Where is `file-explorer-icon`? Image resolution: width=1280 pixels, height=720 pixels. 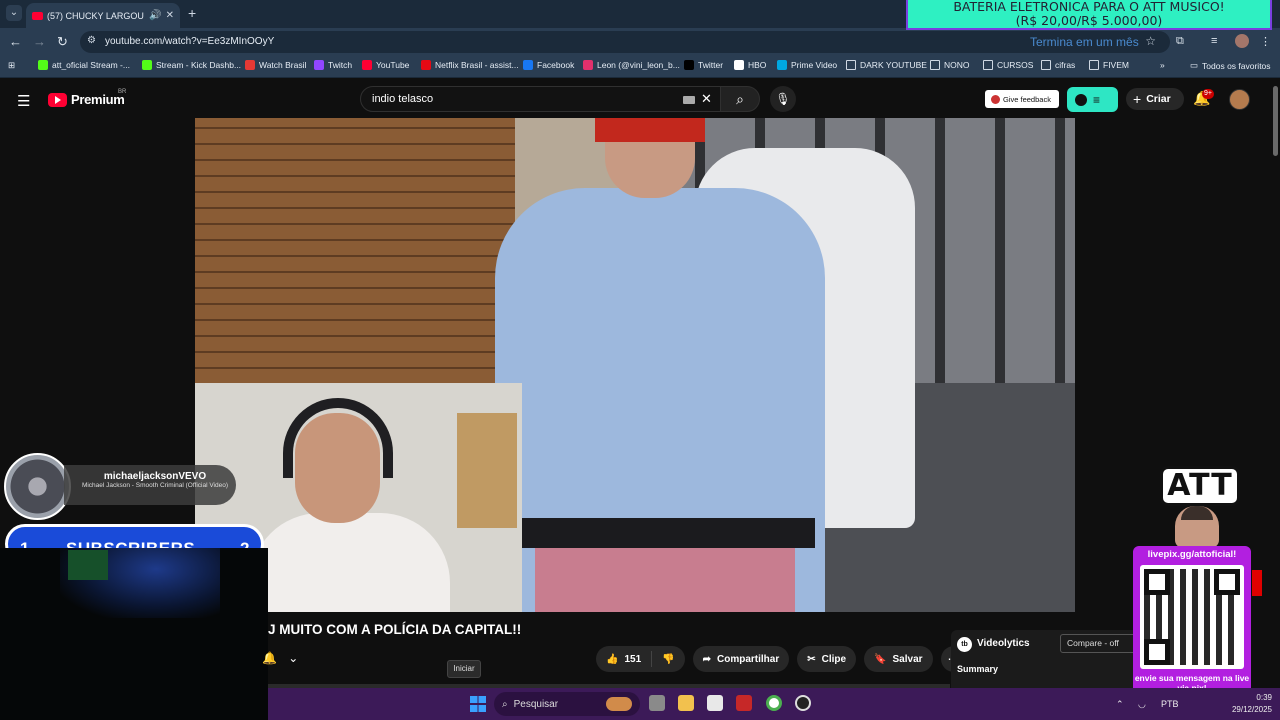
file-explorer-icon is located at coordinates (686, 703).